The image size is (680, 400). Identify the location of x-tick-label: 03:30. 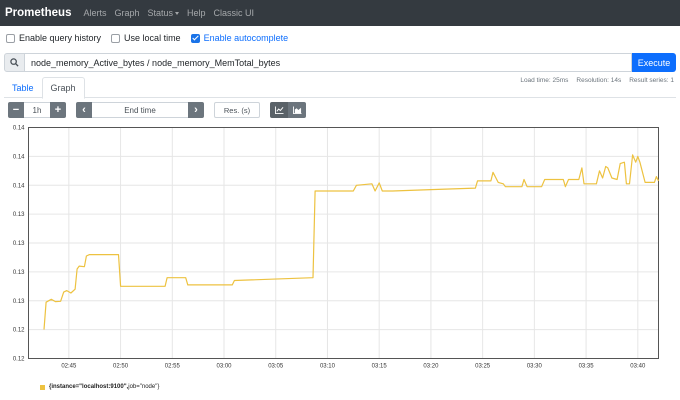
(535, 367).